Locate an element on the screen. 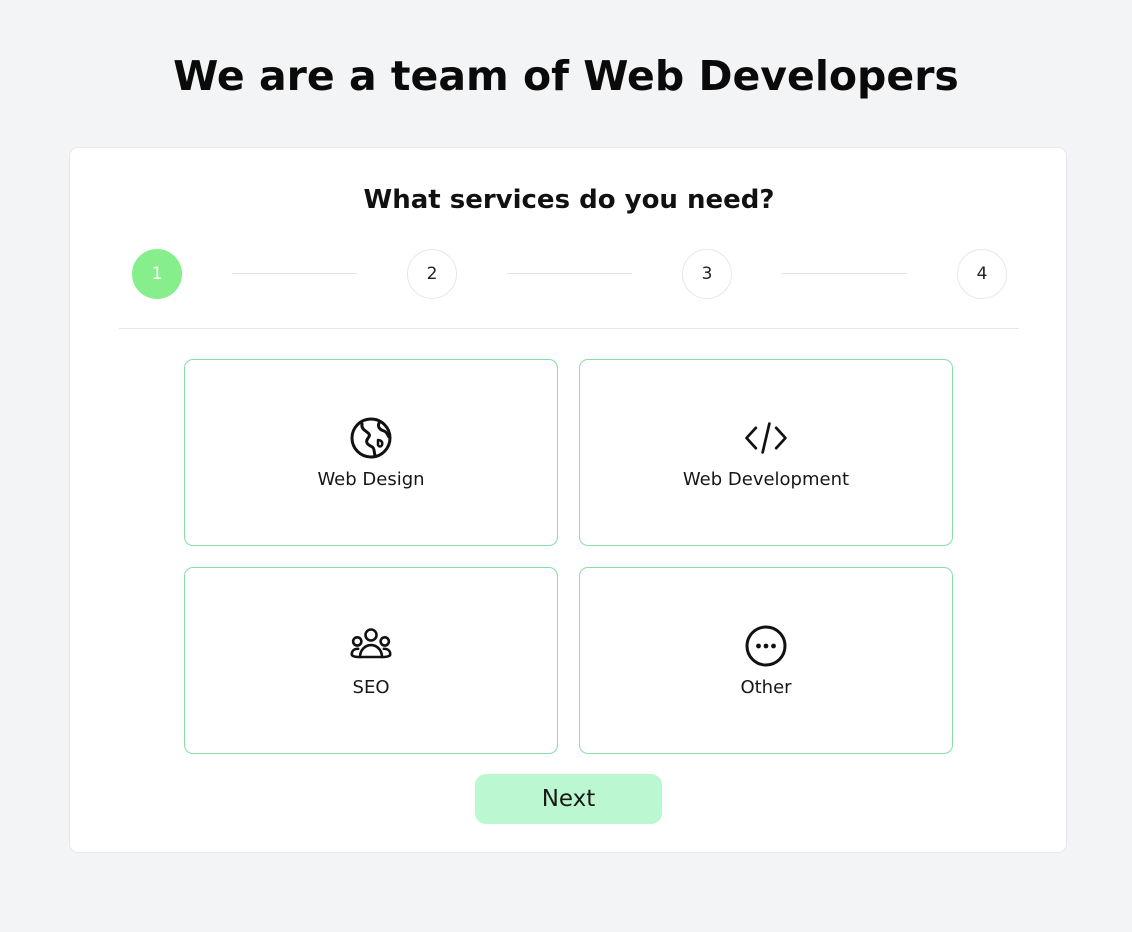 The width and height of the screenshot is (1132, 932). option-label: Web Design is located at coordinates (371, 479).